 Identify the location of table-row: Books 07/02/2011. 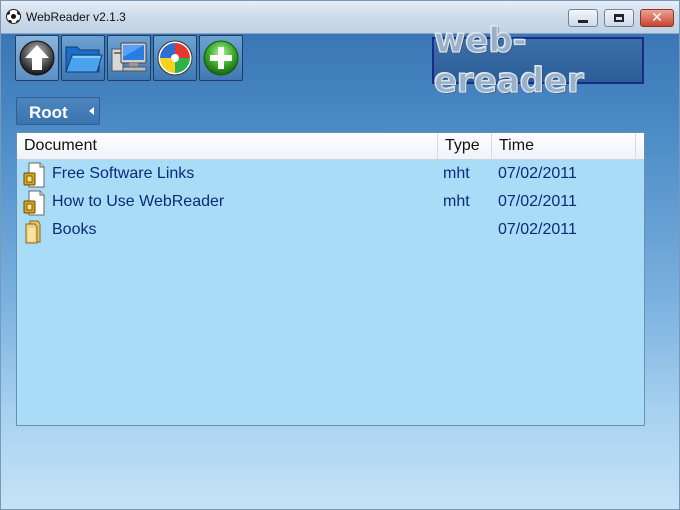
(330, 231).